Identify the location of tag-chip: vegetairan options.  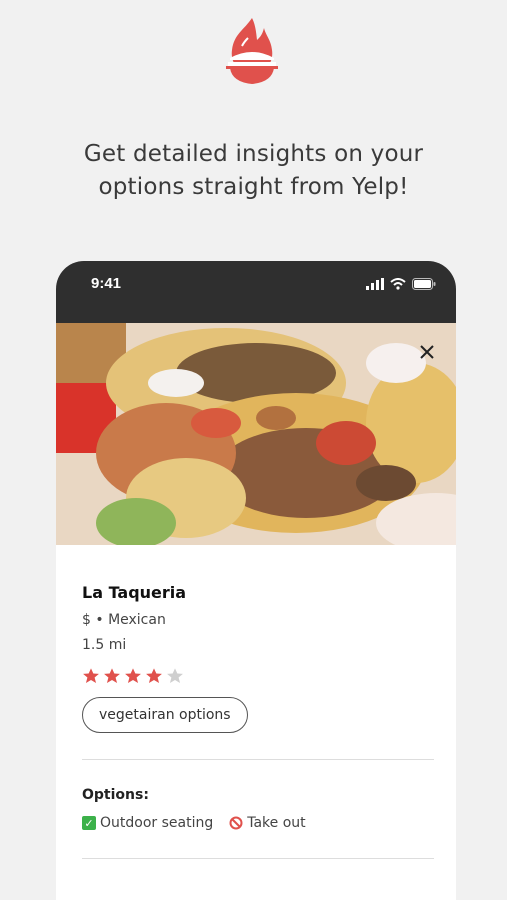
(165, 715).